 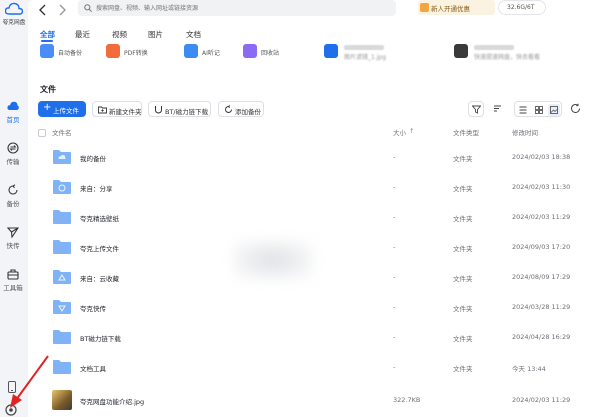 What do you see at coordinates (309, 132) in the screenshot?
I see `file-table-header: 文件名 大小 ↑ 文件类型 修改时间` at bounding box center [309, 132].